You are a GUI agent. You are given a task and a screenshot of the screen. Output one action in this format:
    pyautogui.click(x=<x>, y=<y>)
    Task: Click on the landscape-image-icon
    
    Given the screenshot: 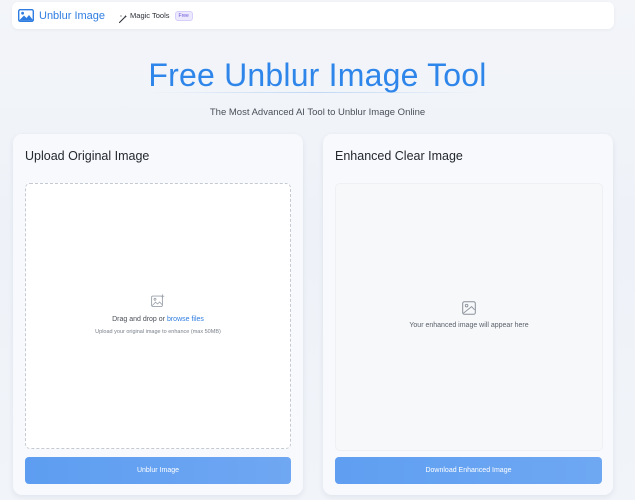 What is the action you would take?
    pyautogui.click(x=26, y=15)
    